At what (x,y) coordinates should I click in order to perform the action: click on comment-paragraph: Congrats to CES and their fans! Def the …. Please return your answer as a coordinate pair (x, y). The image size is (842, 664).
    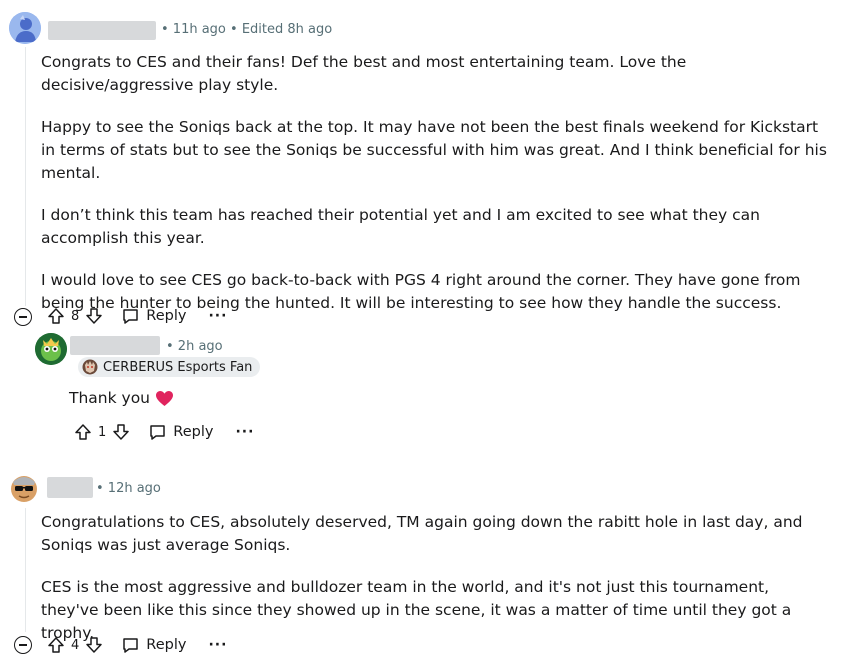
    Looking at the image, I should click on (364, 73).